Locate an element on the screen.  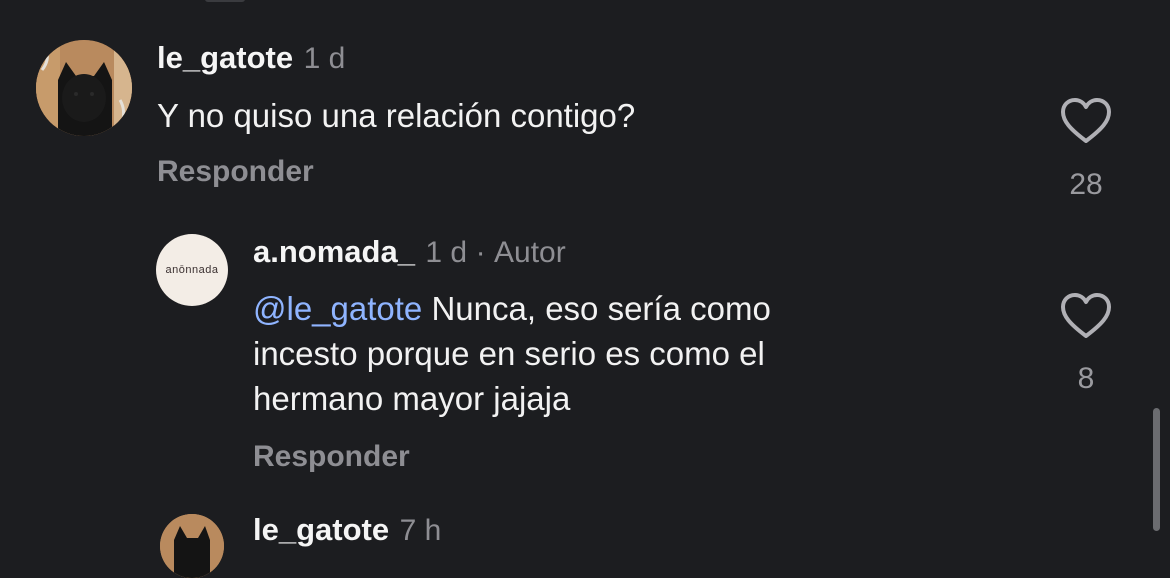
avatar: anōnnada is located at coordinates (192, 270).